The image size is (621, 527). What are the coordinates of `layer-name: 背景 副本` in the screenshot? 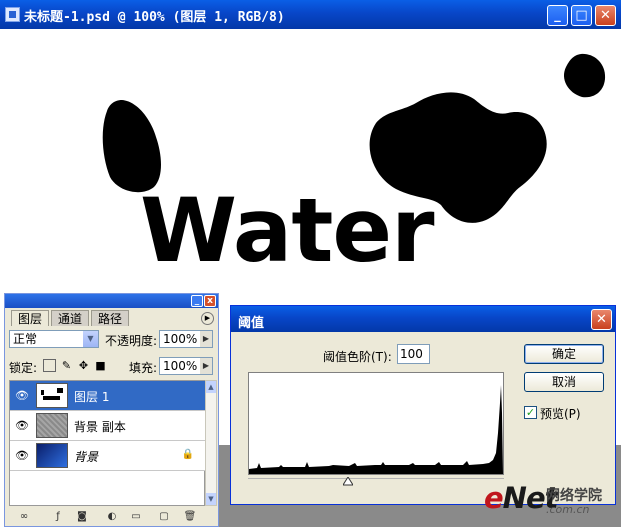 It's located at (100, 427).